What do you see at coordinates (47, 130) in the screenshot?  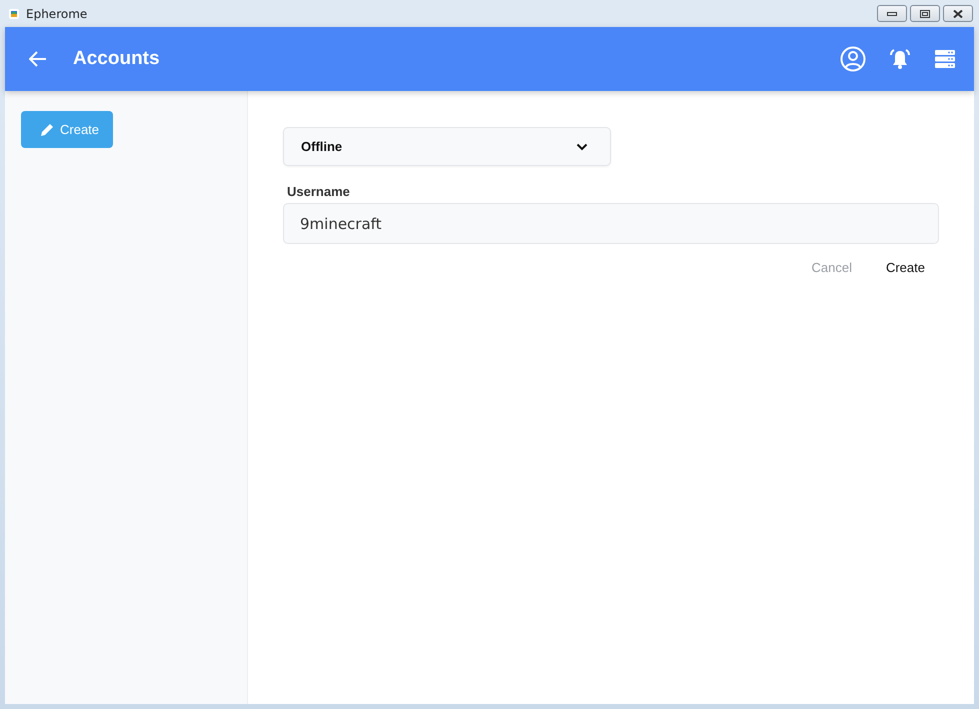 I see `pencil-icon` at bounding box center [47, 130].